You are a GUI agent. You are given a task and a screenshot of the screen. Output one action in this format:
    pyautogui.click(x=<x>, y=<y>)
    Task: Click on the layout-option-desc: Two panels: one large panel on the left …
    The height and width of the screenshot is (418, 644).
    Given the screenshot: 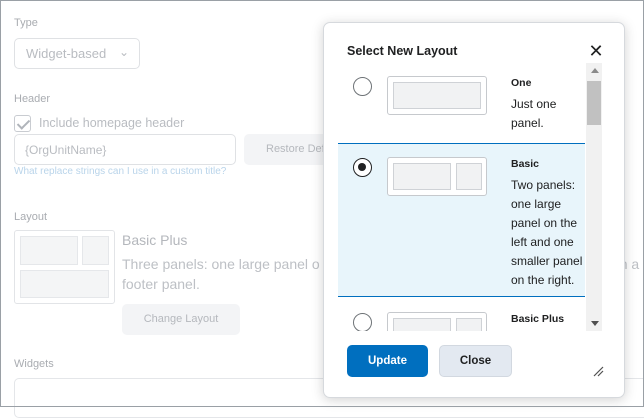 What is the action you would take?
    pyautogui.click(x=547, y=232)
    